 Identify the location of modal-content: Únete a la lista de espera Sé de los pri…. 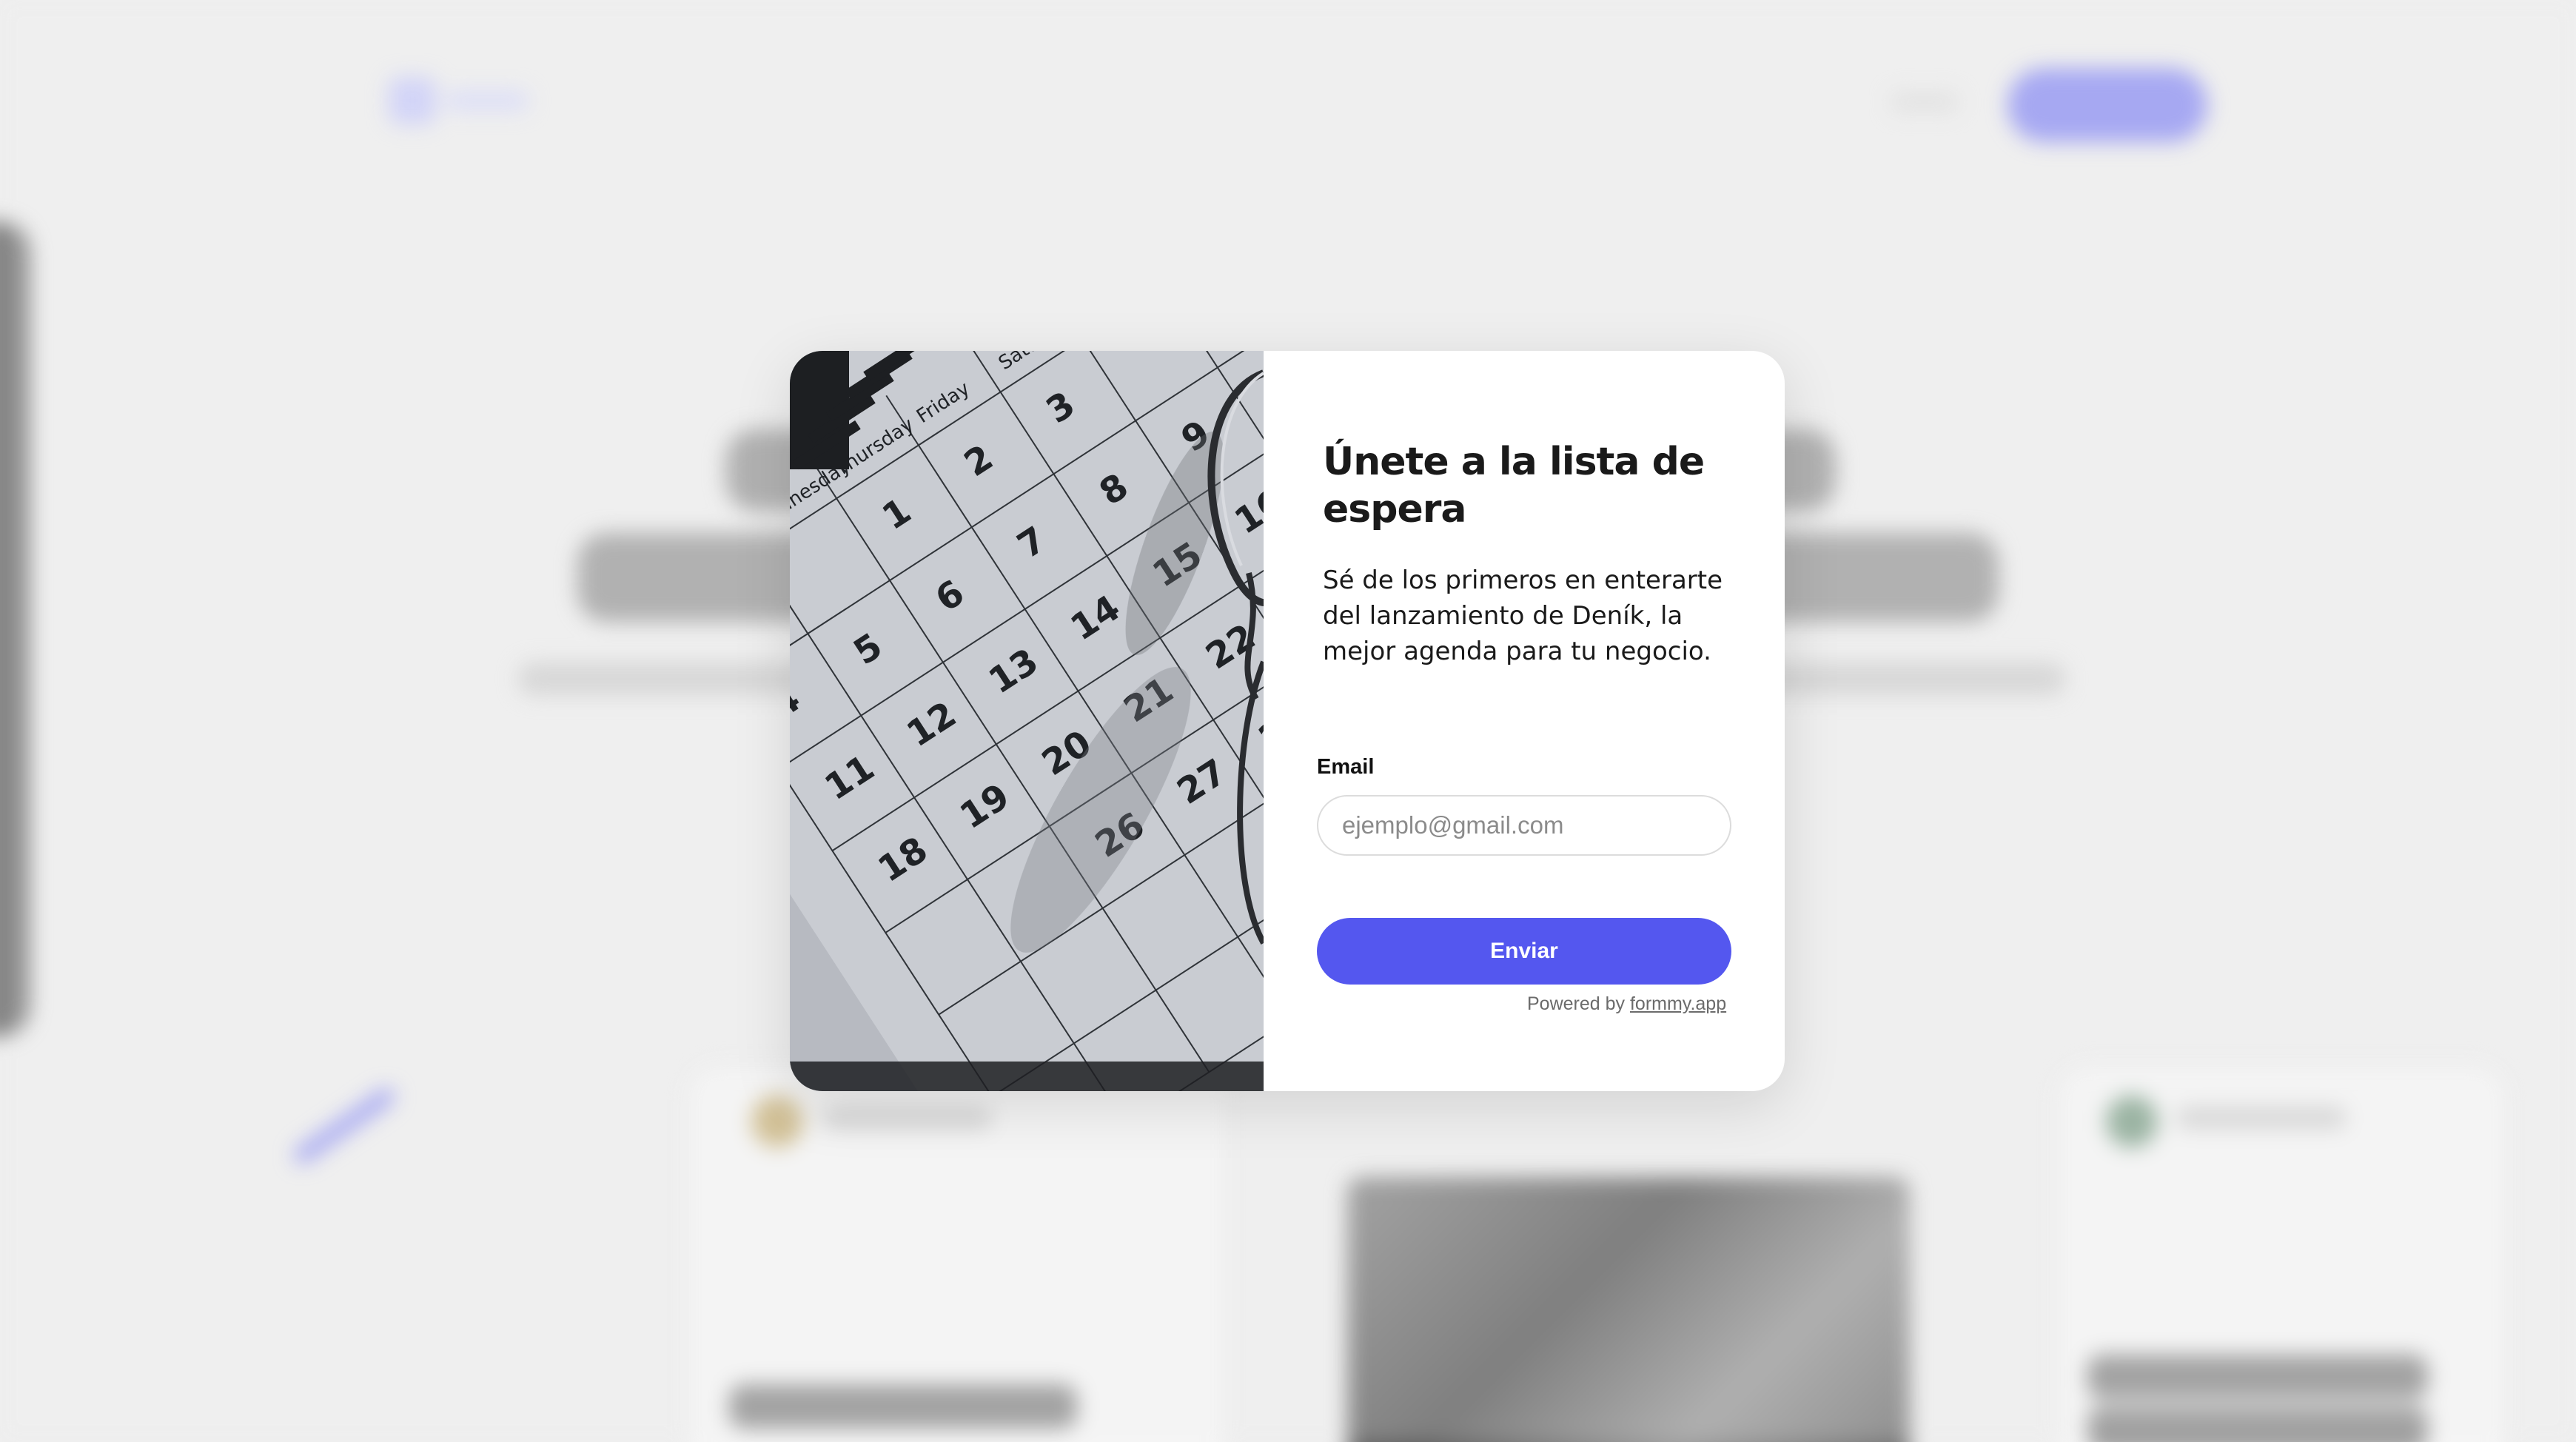
(1524, 721).